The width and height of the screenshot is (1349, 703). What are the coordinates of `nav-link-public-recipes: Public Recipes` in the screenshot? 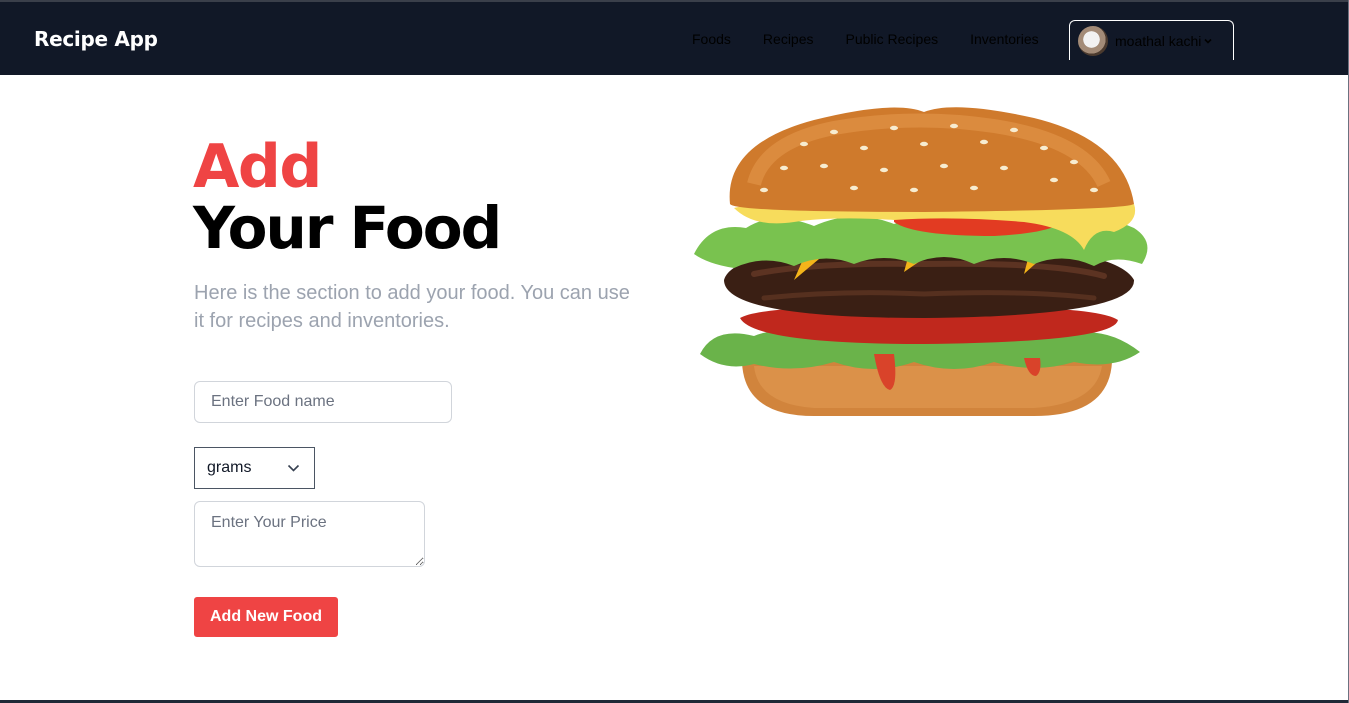 It's located at (892, 39).